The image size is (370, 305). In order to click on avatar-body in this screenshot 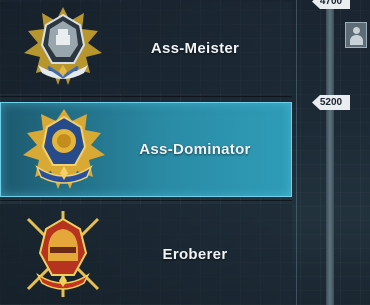, I will do `click(356, 40)`.